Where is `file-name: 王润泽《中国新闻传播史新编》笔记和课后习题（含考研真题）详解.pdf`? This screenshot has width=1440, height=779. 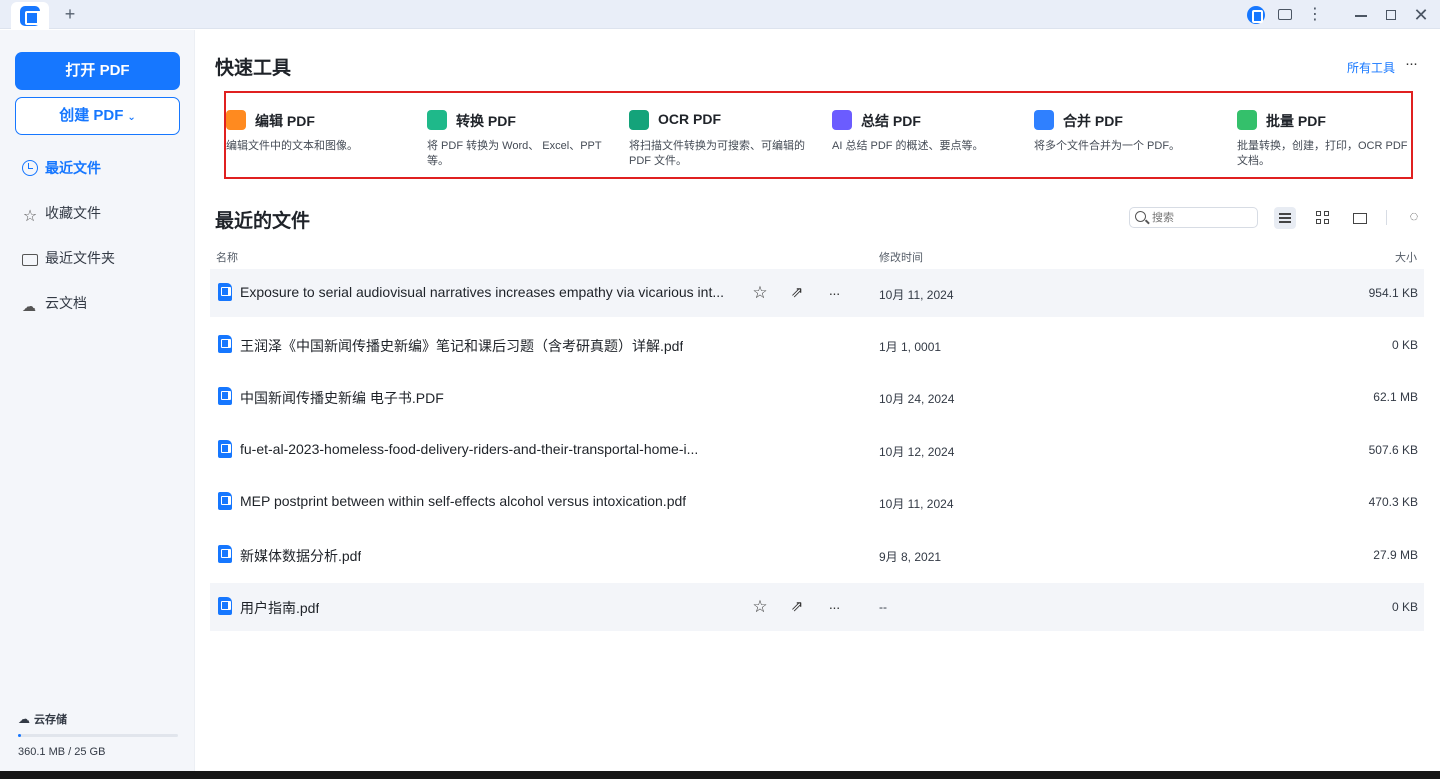 file-name: 王润泽《中国新闻传播史新编》笔记和课后习题（含考研真题）详解.pdf is located at coordinates (462, 346).